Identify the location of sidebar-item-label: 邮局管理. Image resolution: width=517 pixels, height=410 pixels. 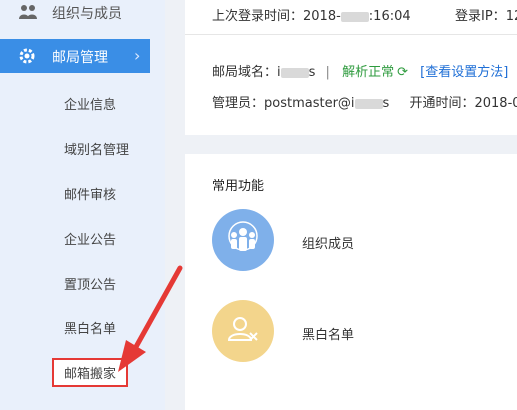
(80, 58).